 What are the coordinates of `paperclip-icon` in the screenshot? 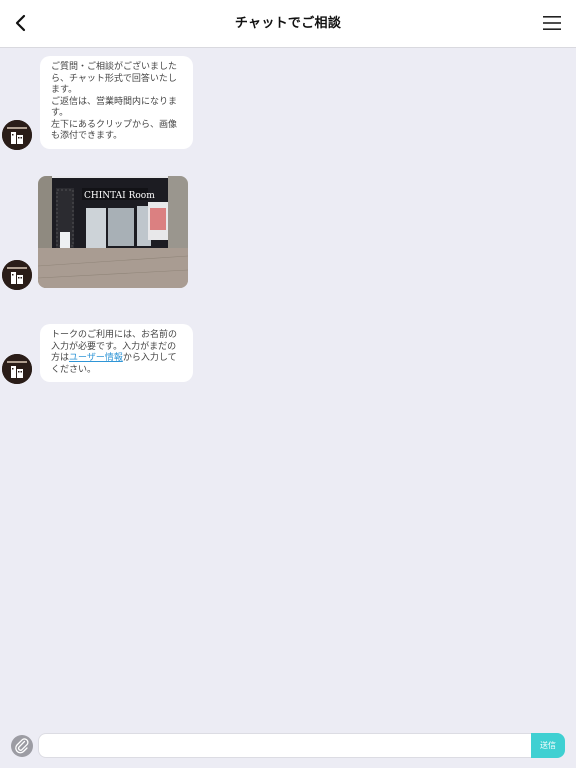 It's located at (22, 746).